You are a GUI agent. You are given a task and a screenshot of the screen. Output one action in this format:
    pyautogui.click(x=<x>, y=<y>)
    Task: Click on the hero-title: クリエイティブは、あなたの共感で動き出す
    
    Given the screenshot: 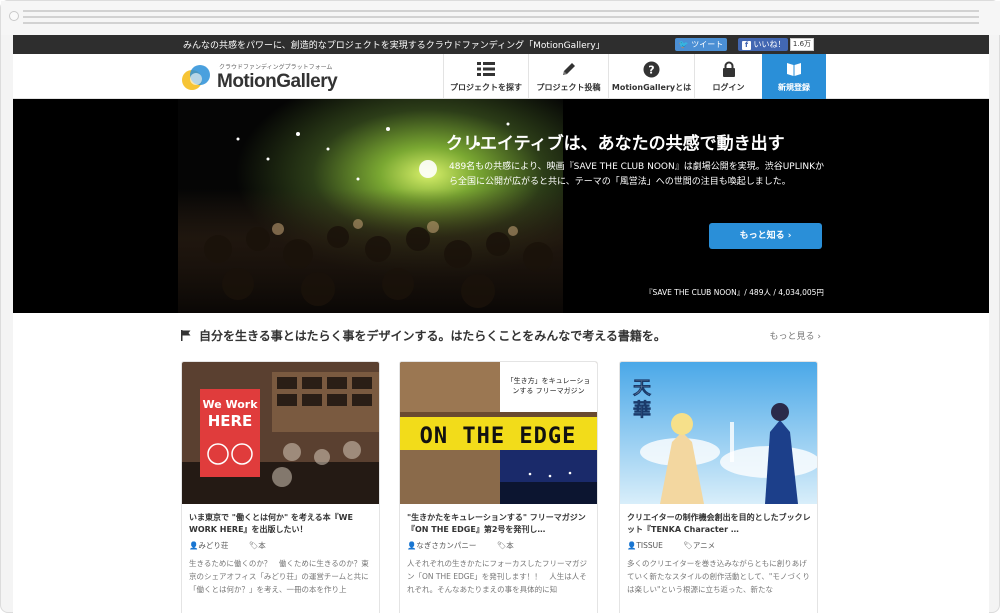 What is the action you would take?
    pyautogui.click(x=615, y=144)
    